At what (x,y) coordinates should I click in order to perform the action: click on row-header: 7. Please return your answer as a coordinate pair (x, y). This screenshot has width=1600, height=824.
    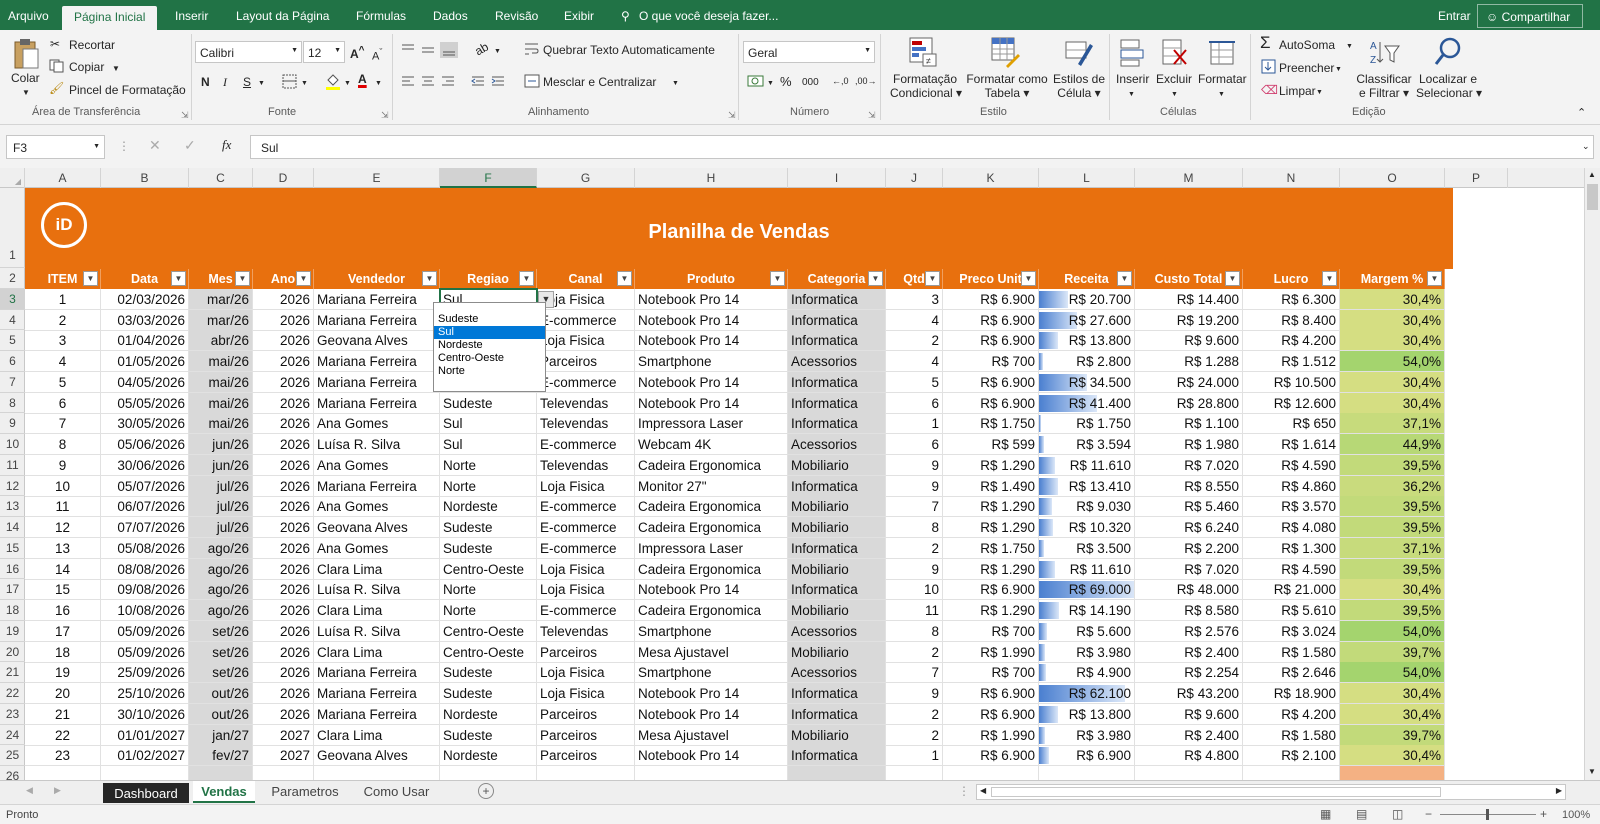
    Looking at the image, I should click on (12, 382).